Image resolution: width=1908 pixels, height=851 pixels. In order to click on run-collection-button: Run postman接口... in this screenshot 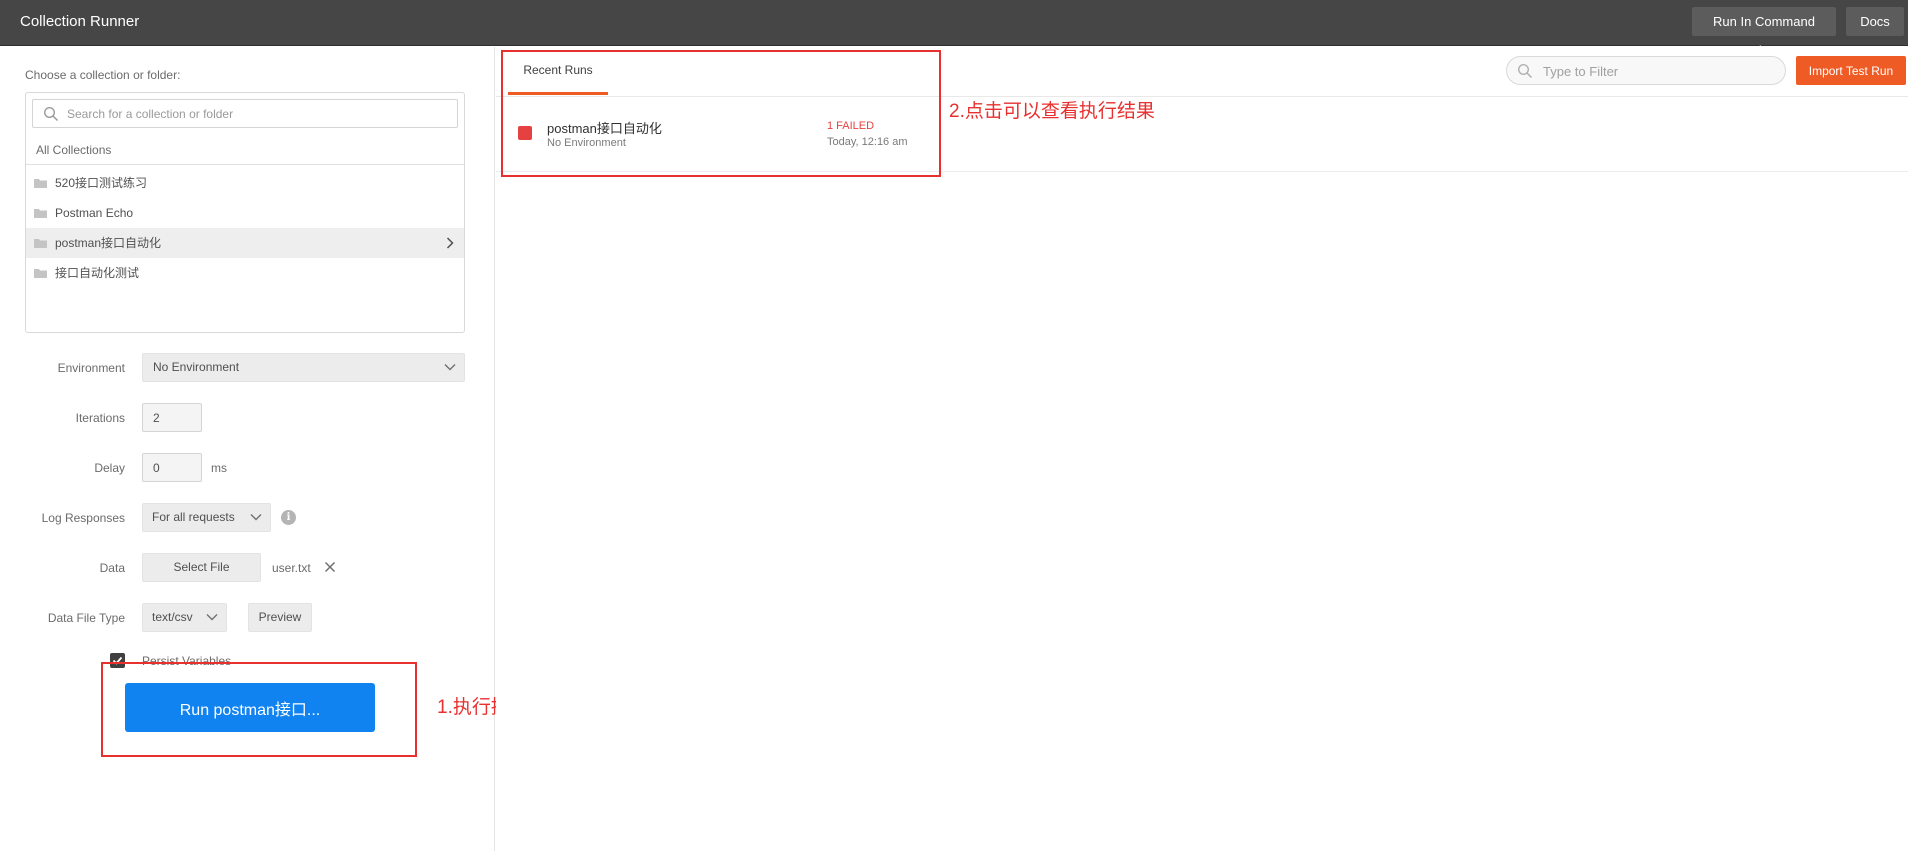, I will do `click(250, 707)`.